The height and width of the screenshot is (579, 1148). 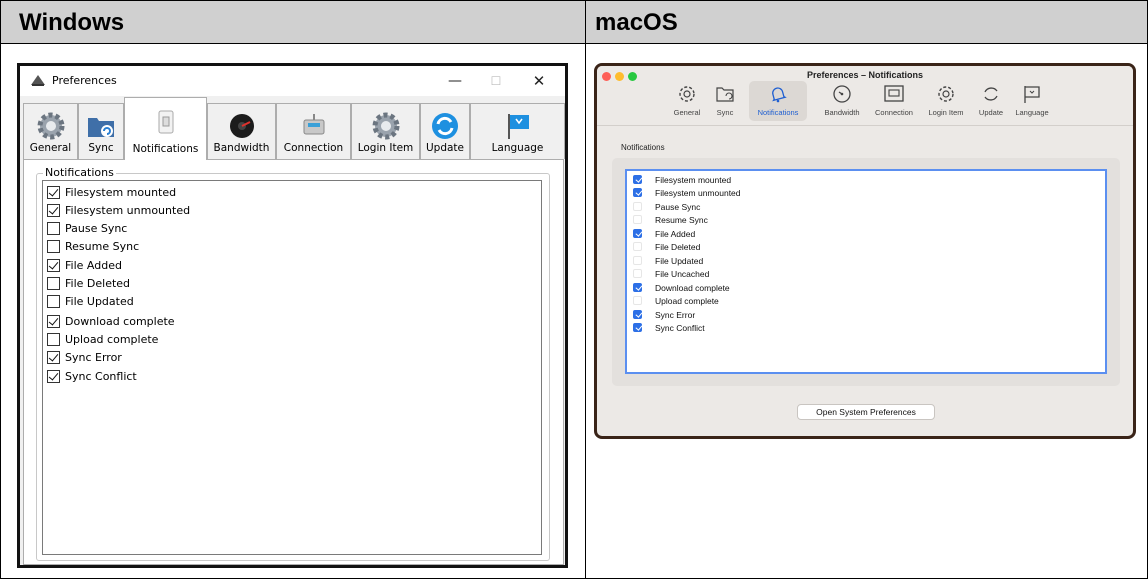 I want to click on tab-label: Login Item, so click(x=946, y=112).